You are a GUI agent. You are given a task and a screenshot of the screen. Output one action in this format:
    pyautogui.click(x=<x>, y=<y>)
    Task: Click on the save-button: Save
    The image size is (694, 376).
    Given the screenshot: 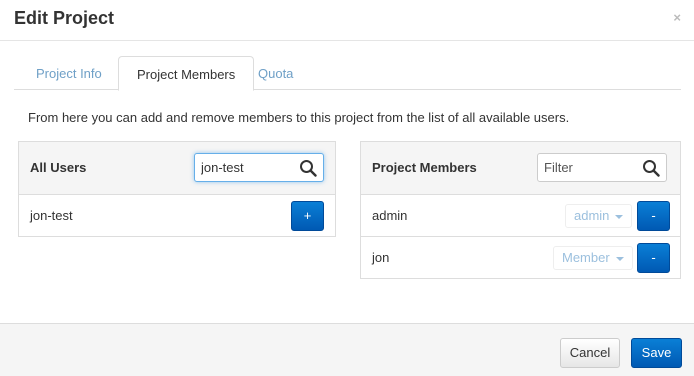 What is the action you would take?
    pyautogui.click(x=656, y=353)
    